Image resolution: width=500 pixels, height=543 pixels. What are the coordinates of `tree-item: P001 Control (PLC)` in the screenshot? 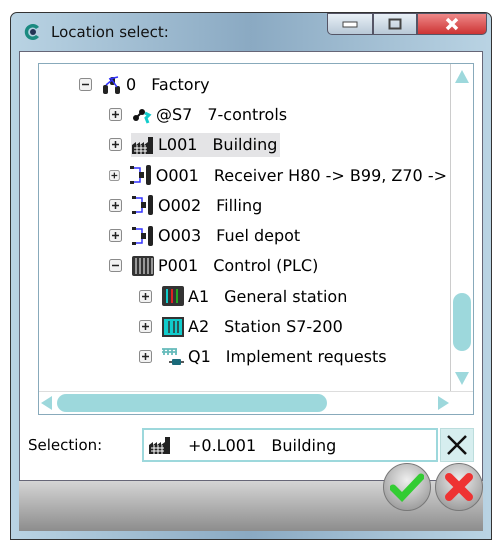 It's located at (226, 265).